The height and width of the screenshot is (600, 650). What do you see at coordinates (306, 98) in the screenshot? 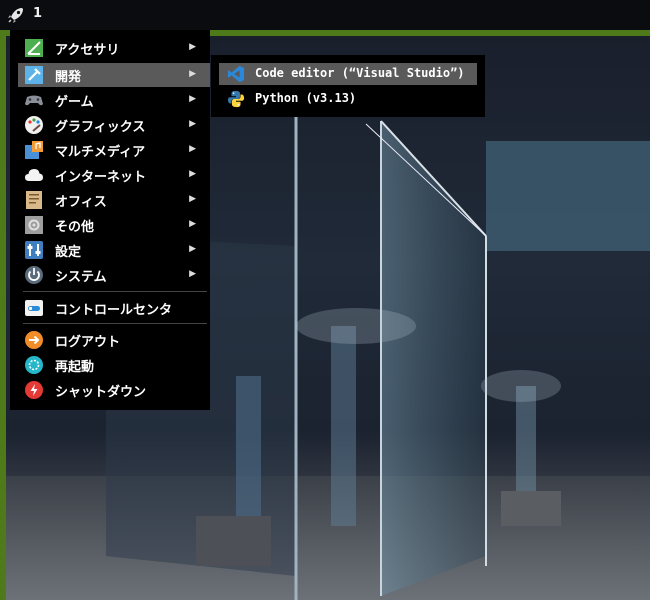
I see `submenu-item-label: Python (v3.13)` at bounding box center [306, 98].